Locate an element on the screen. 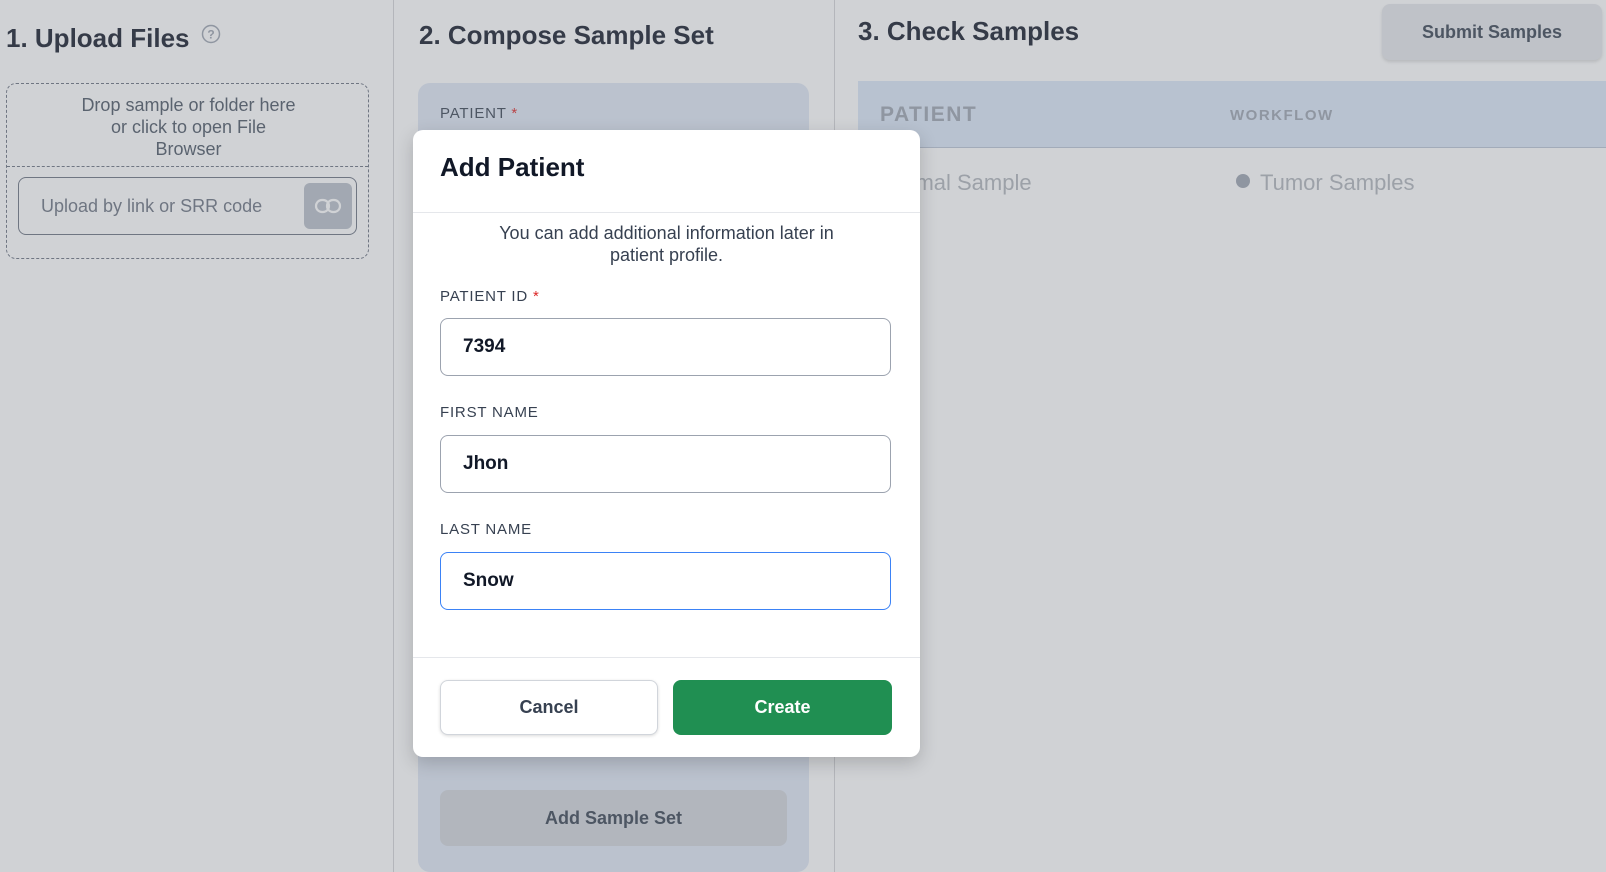 This screenshot has width=1606, height=872. last-name-input is located at coordinates (665, 581).